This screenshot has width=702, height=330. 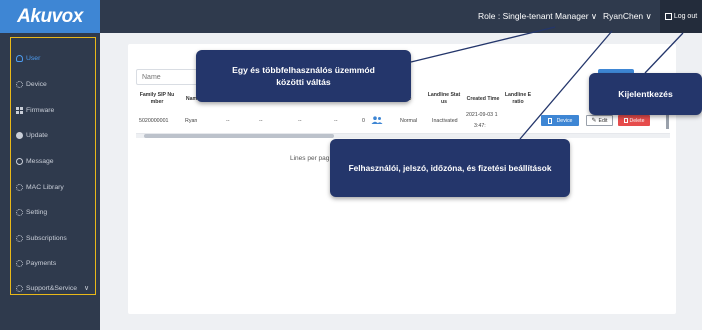 What do you see at coordinates (19, 58) in the screenshot?
I see `user-icon` at bounding box center [19, 58].